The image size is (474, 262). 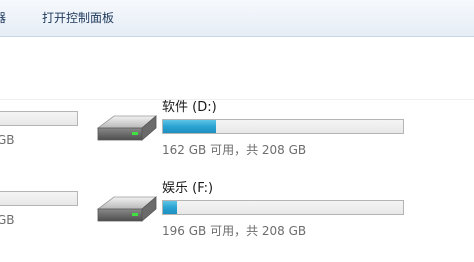 What do you see at coordinates (234, 150) in the screenshot?
I see `drive-free-text: 162 GB 可用，共 208 GB` at bounding box center [234, 150].